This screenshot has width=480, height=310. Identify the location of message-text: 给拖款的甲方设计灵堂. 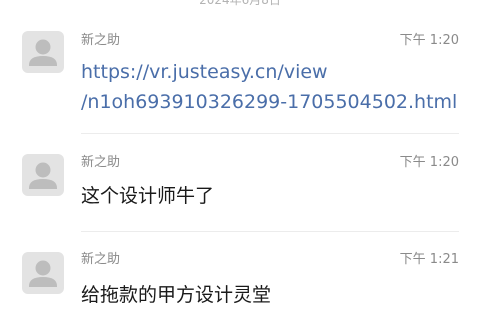
(176, 295).